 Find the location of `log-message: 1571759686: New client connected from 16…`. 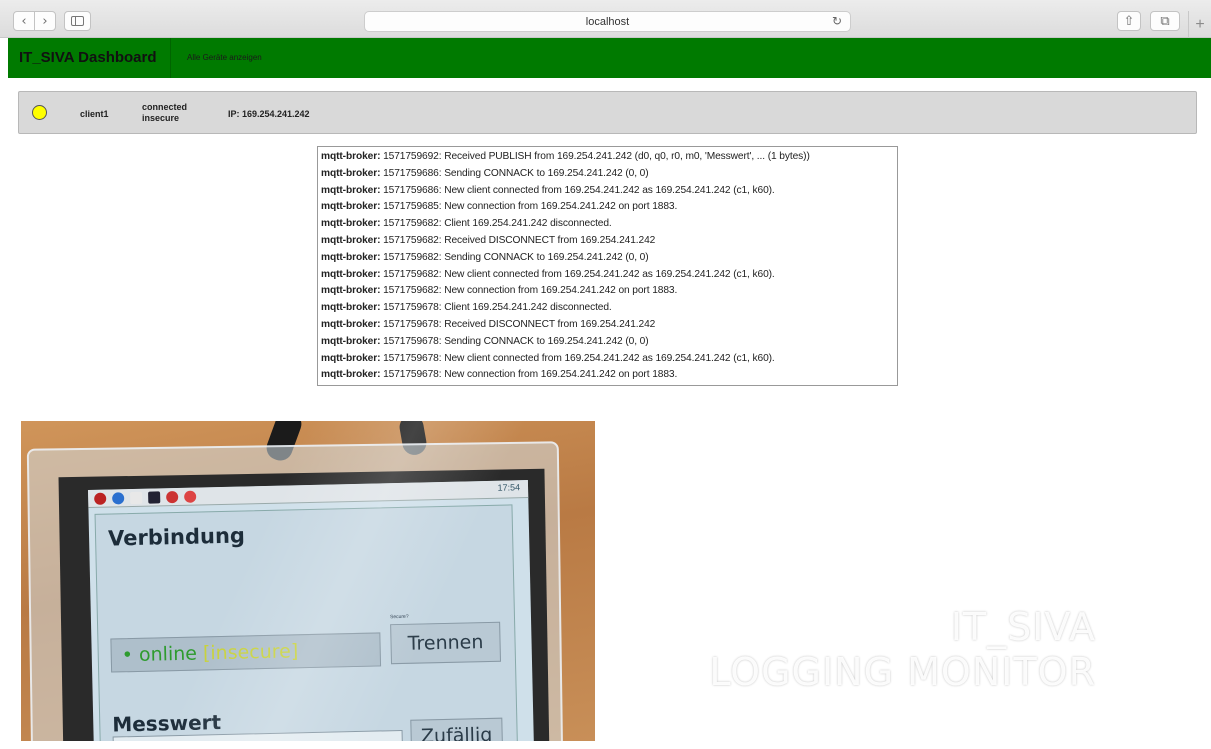

log-message: 1571759686: New client connected from 16… is located at coordinates (577, 190).